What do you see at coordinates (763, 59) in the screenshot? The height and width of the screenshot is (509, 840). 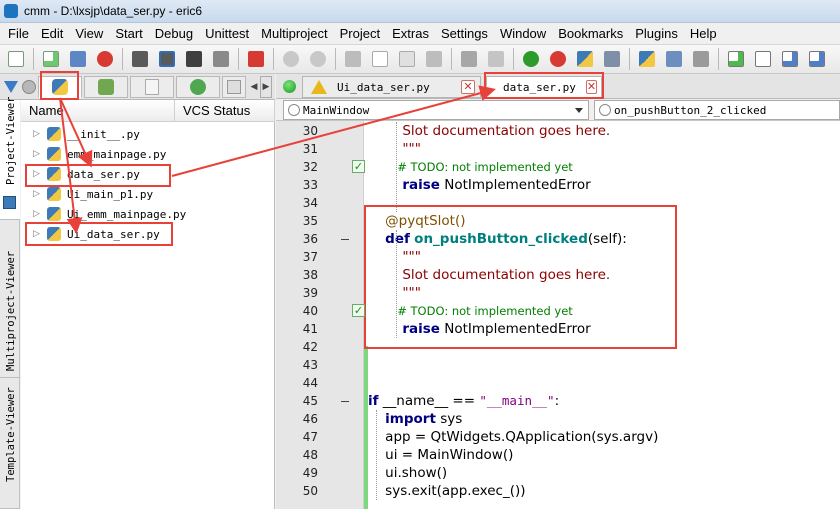 I see `search-file-icon` at bounding box center [763, 59].